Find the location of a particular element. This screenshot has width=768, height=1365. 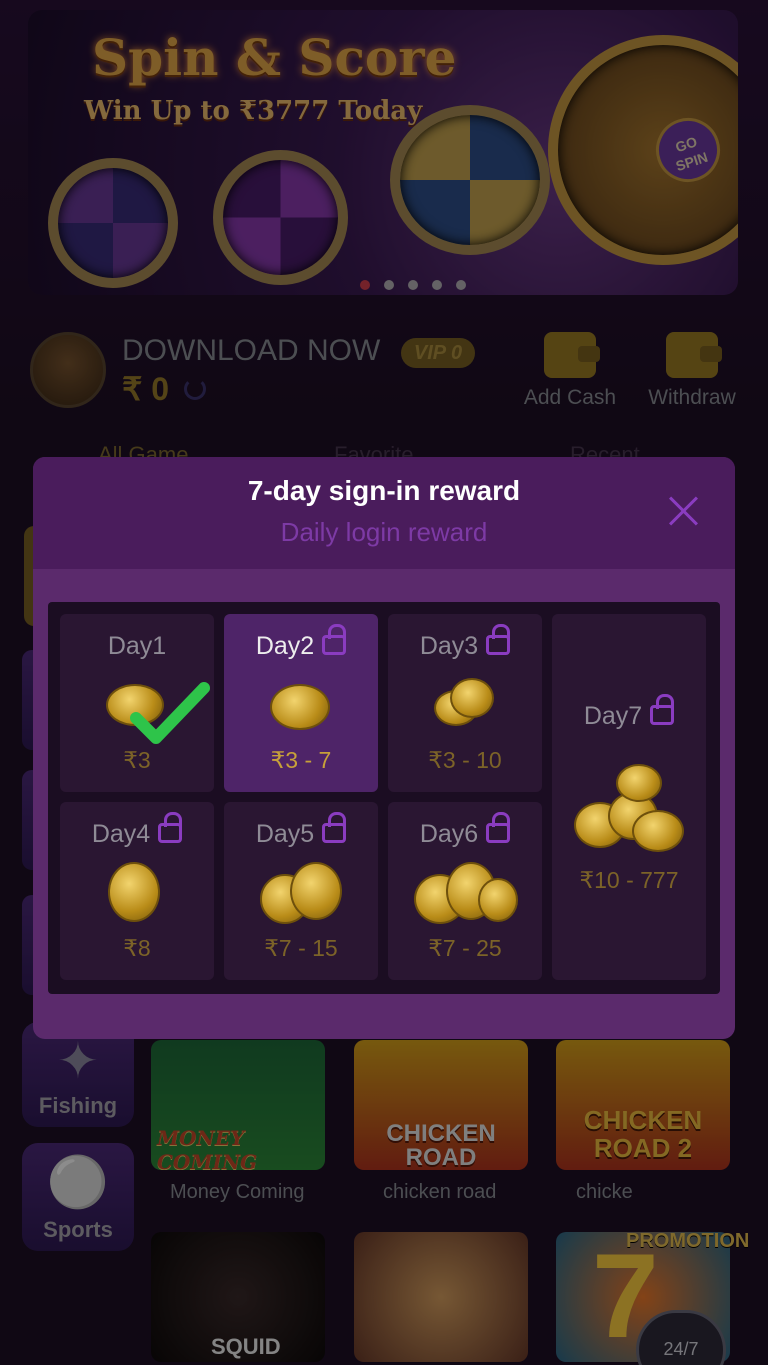

day-amount: ₹3 - 10 is located at coordinates (465, 760).